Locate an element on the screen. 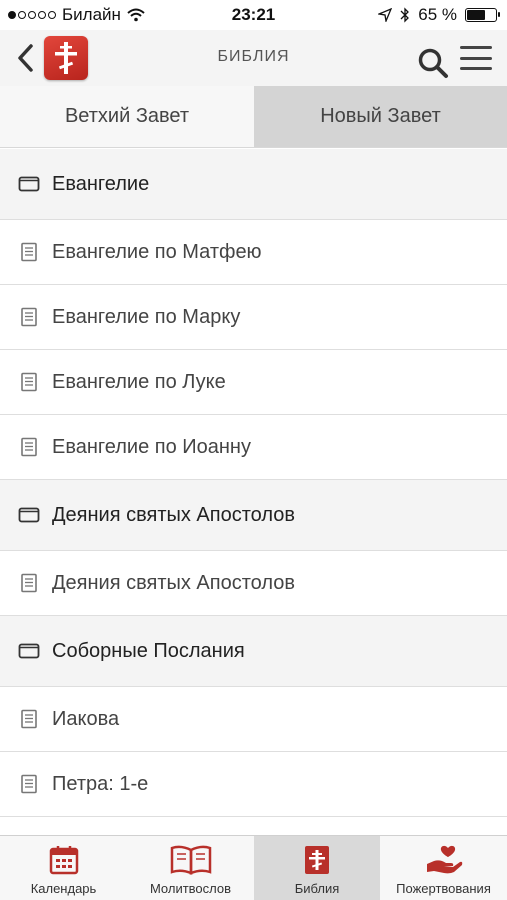 The height and width of the screenshot is (900, 507). list-item: Евангелие по Луке is located at coordinates (253, 382).